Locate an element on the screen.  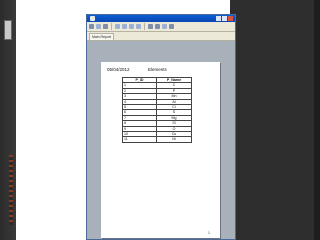
refresh-icon is located at coordinates (105, 26).